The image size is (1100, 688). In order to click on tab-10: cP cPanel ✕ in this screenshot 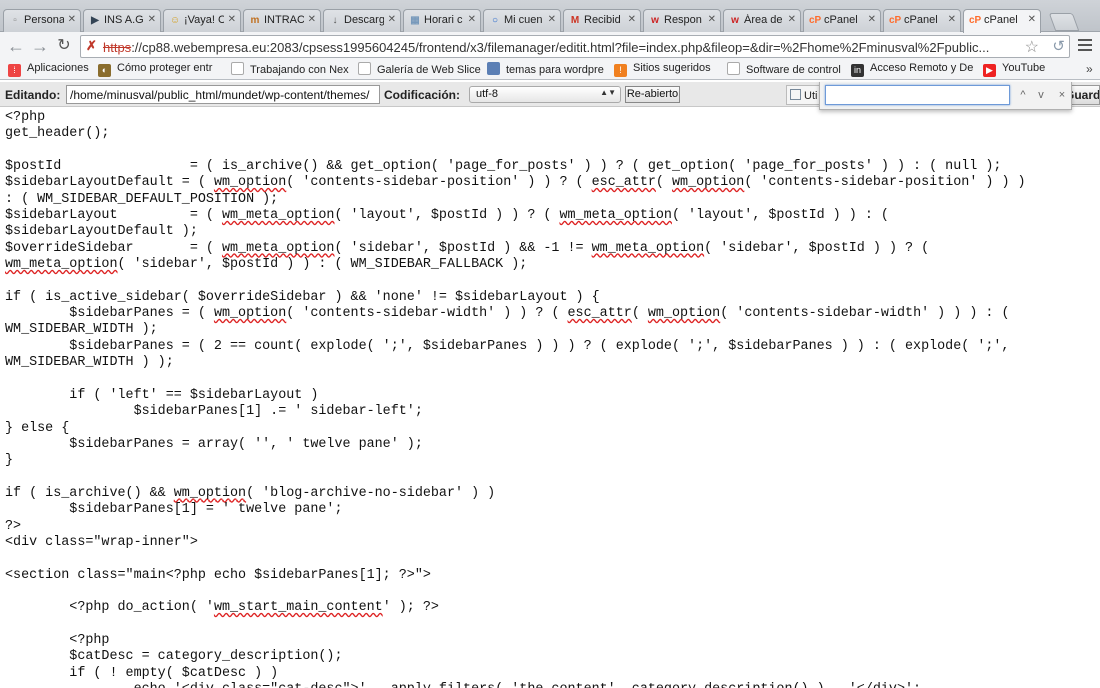, I will do `click(842, 20)`.